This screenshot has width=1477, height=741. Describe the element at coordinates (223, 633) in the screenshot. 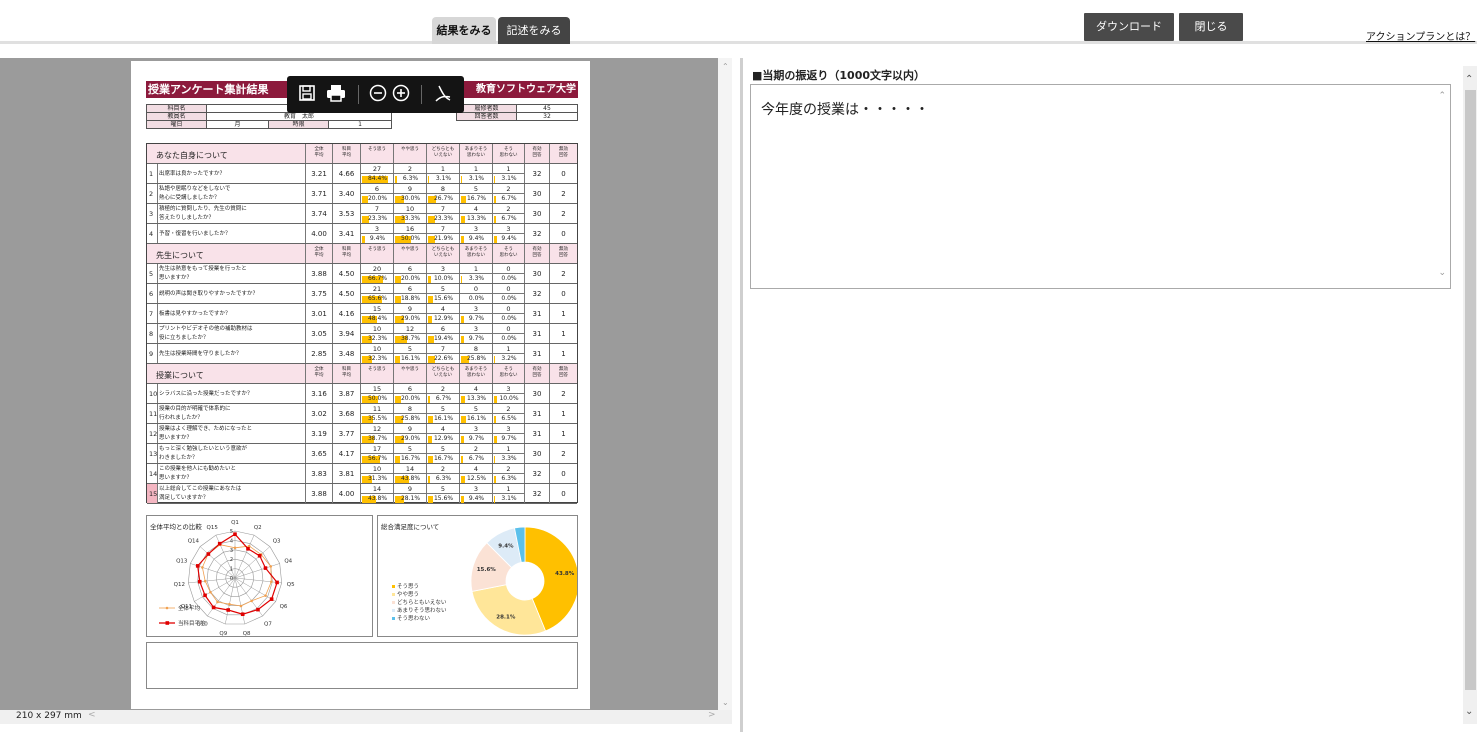

I see `radar-axis-label: Q9` at that location.